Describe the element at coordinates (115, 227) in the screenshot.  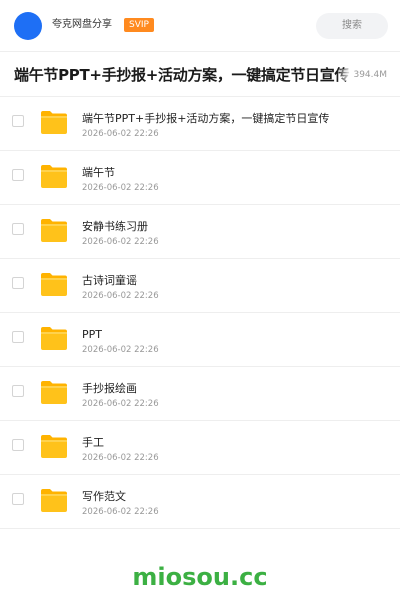
I see `item-name: 安静书练习册` at that location.